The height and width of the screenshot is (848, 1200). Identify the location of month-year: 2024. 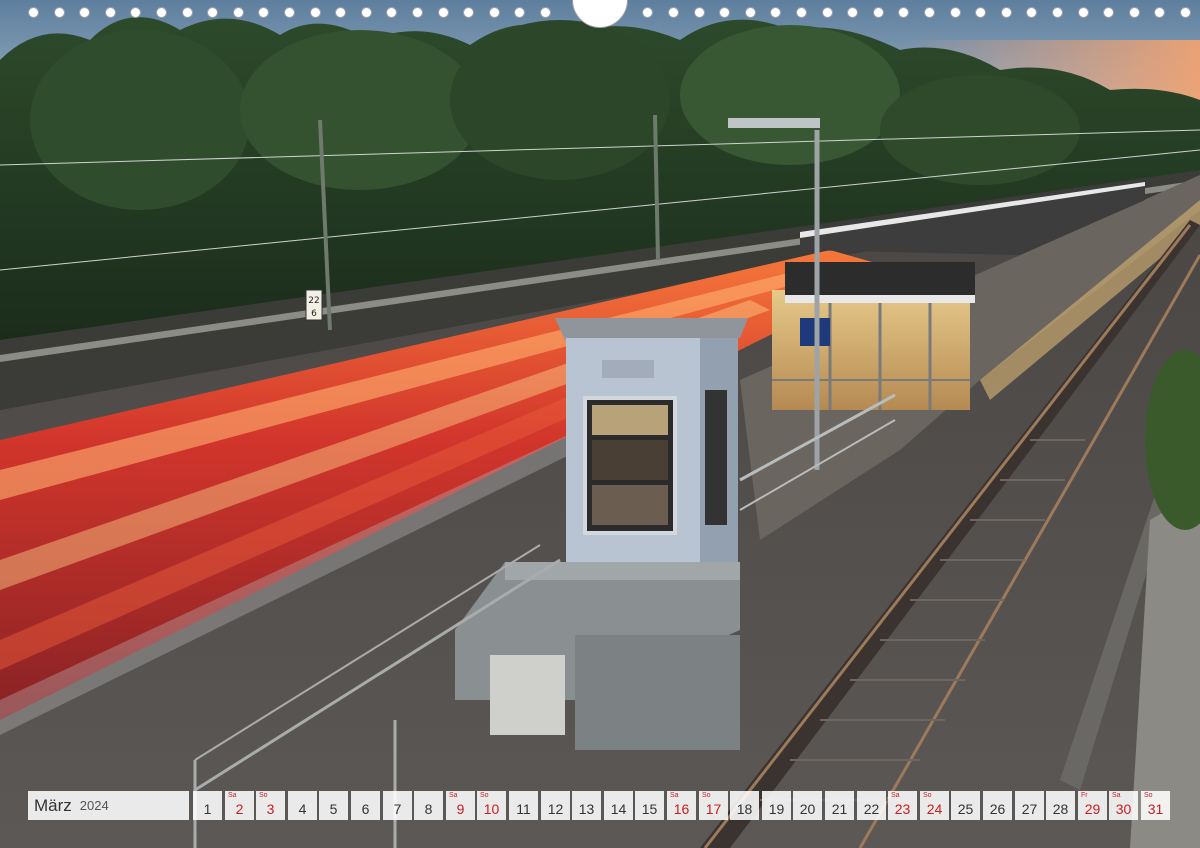
(94, 805).